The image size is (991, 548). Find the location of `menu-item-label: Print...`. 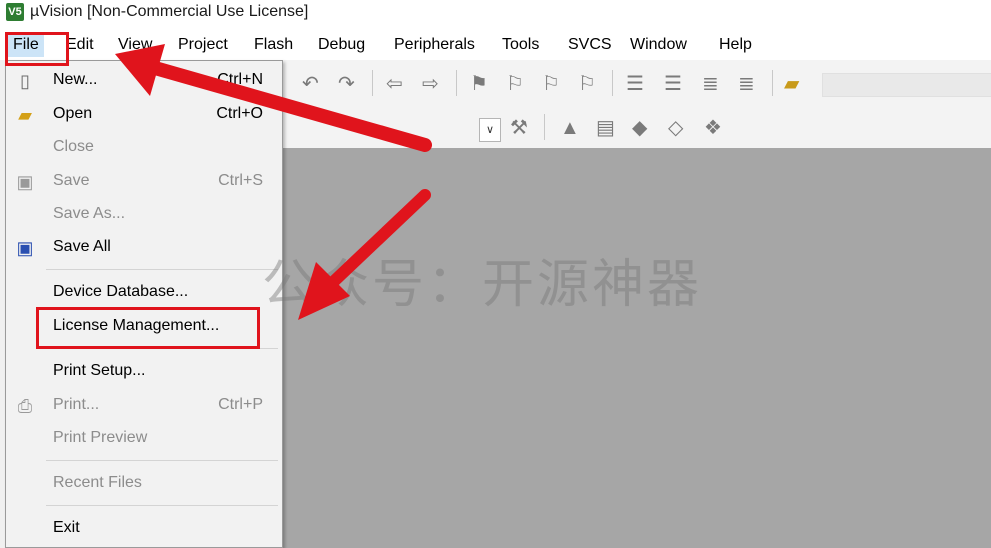

menu-item-label: Print... is located at coordinates (76, 404).